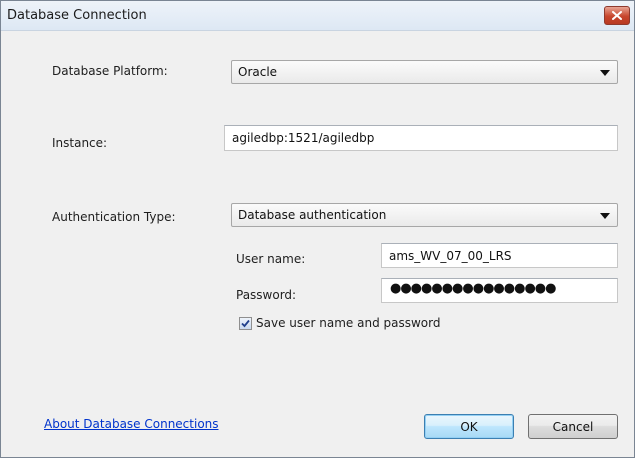 This screenshot has width=635, height=458. I want to click on close-button, so click(617, 15).